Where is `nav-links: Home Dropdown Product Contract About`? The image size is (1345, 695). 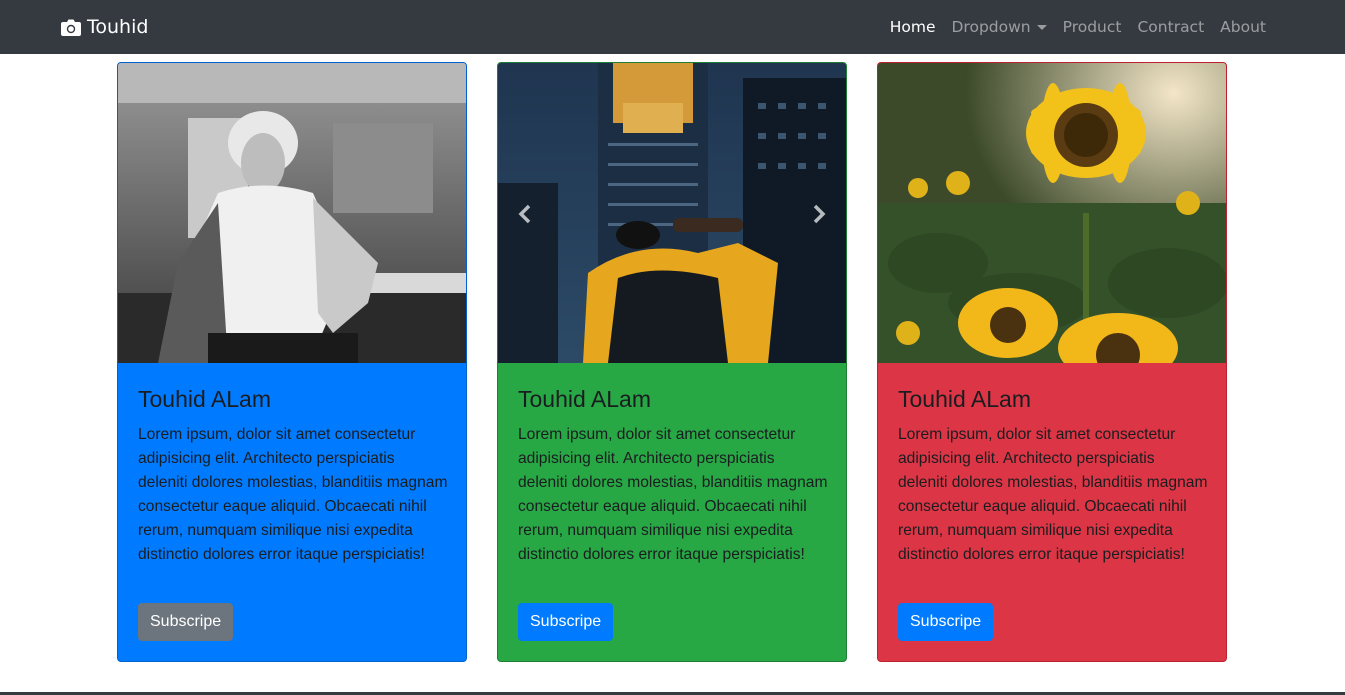
nav-links: Home Dropdown Product Contract About is located at coordinates (1078, 27).